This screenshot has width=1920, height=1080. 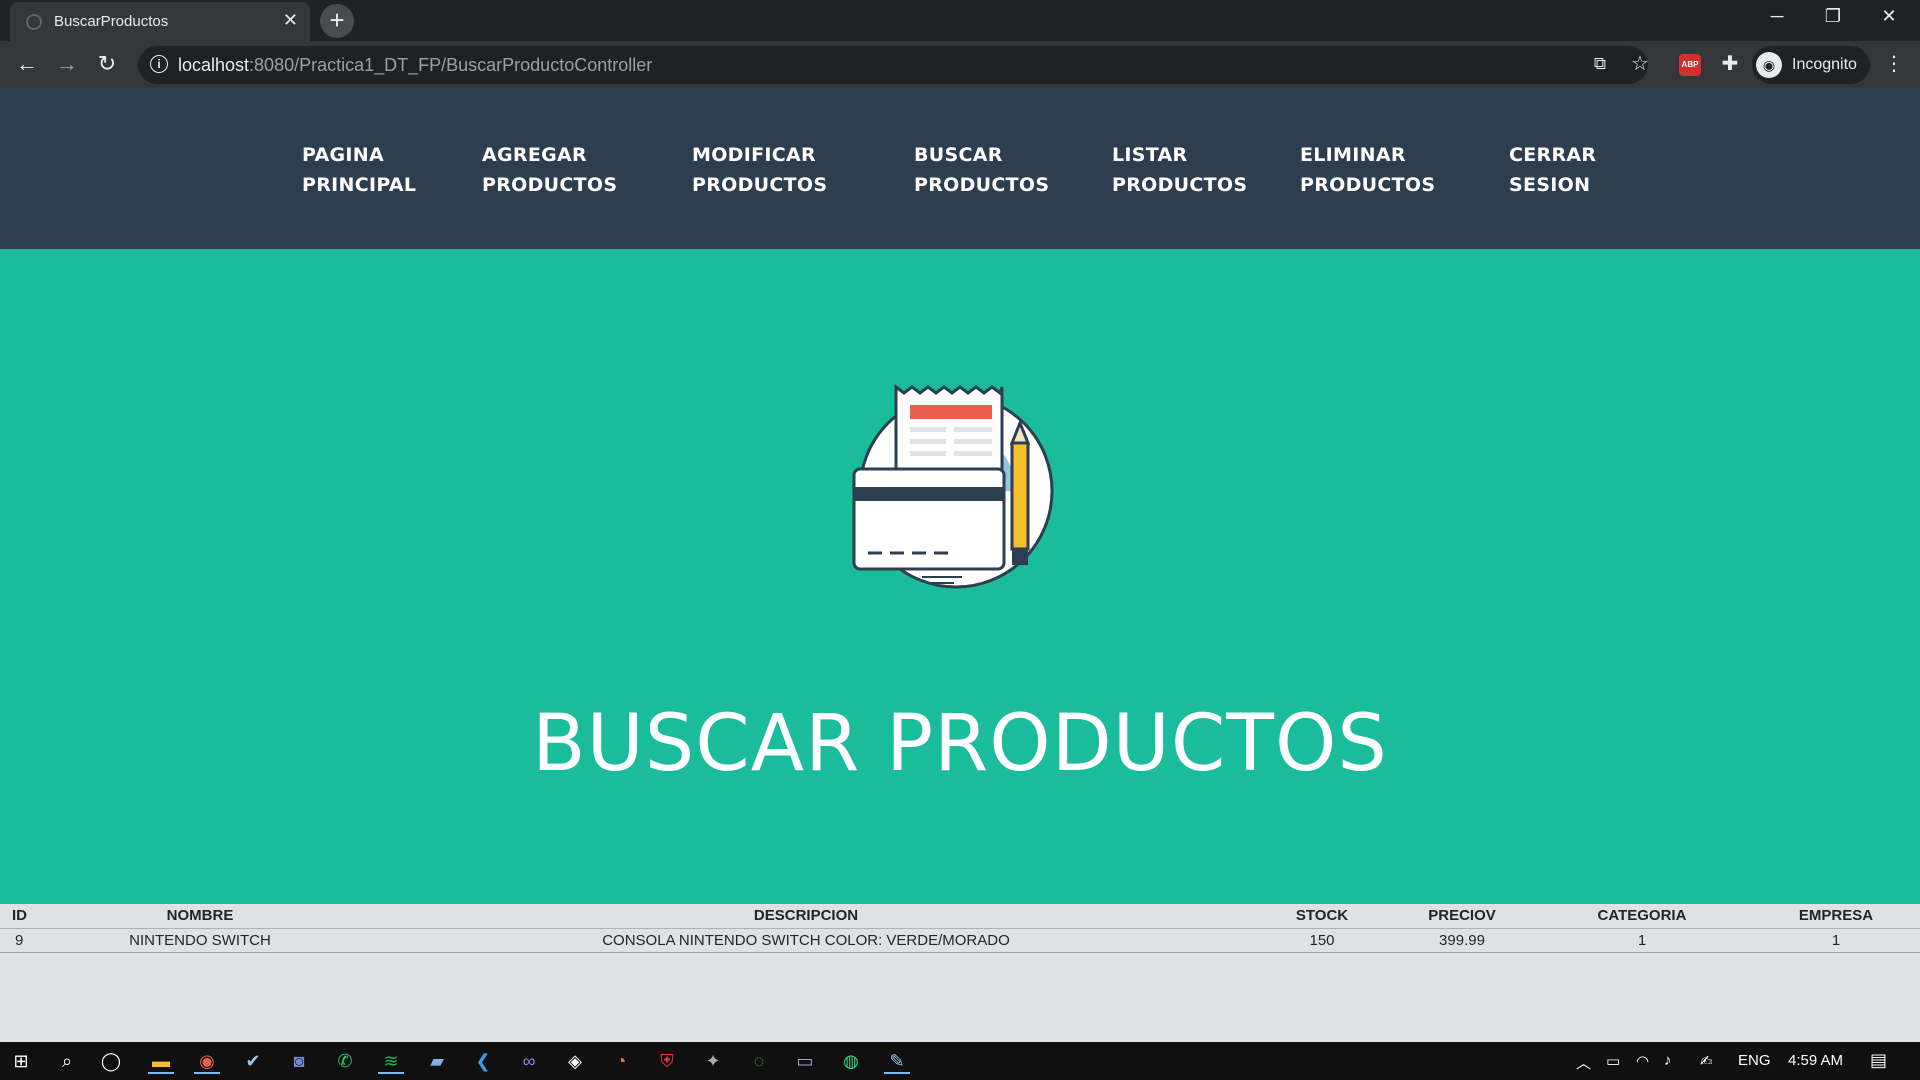 I want to click on minimize-icon: ─, so click(x=1777, y=16).